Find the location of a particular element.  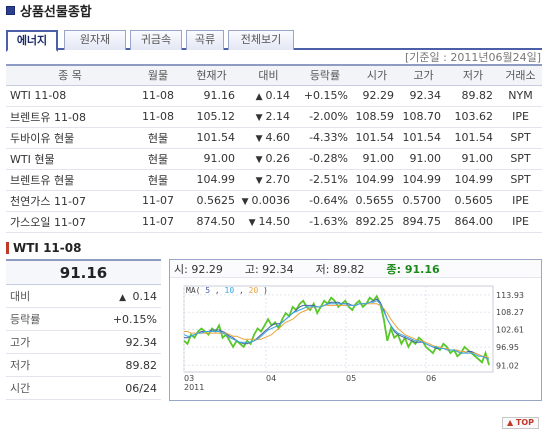

tab-grains: 곡류 is located at coordinates (205, 40).